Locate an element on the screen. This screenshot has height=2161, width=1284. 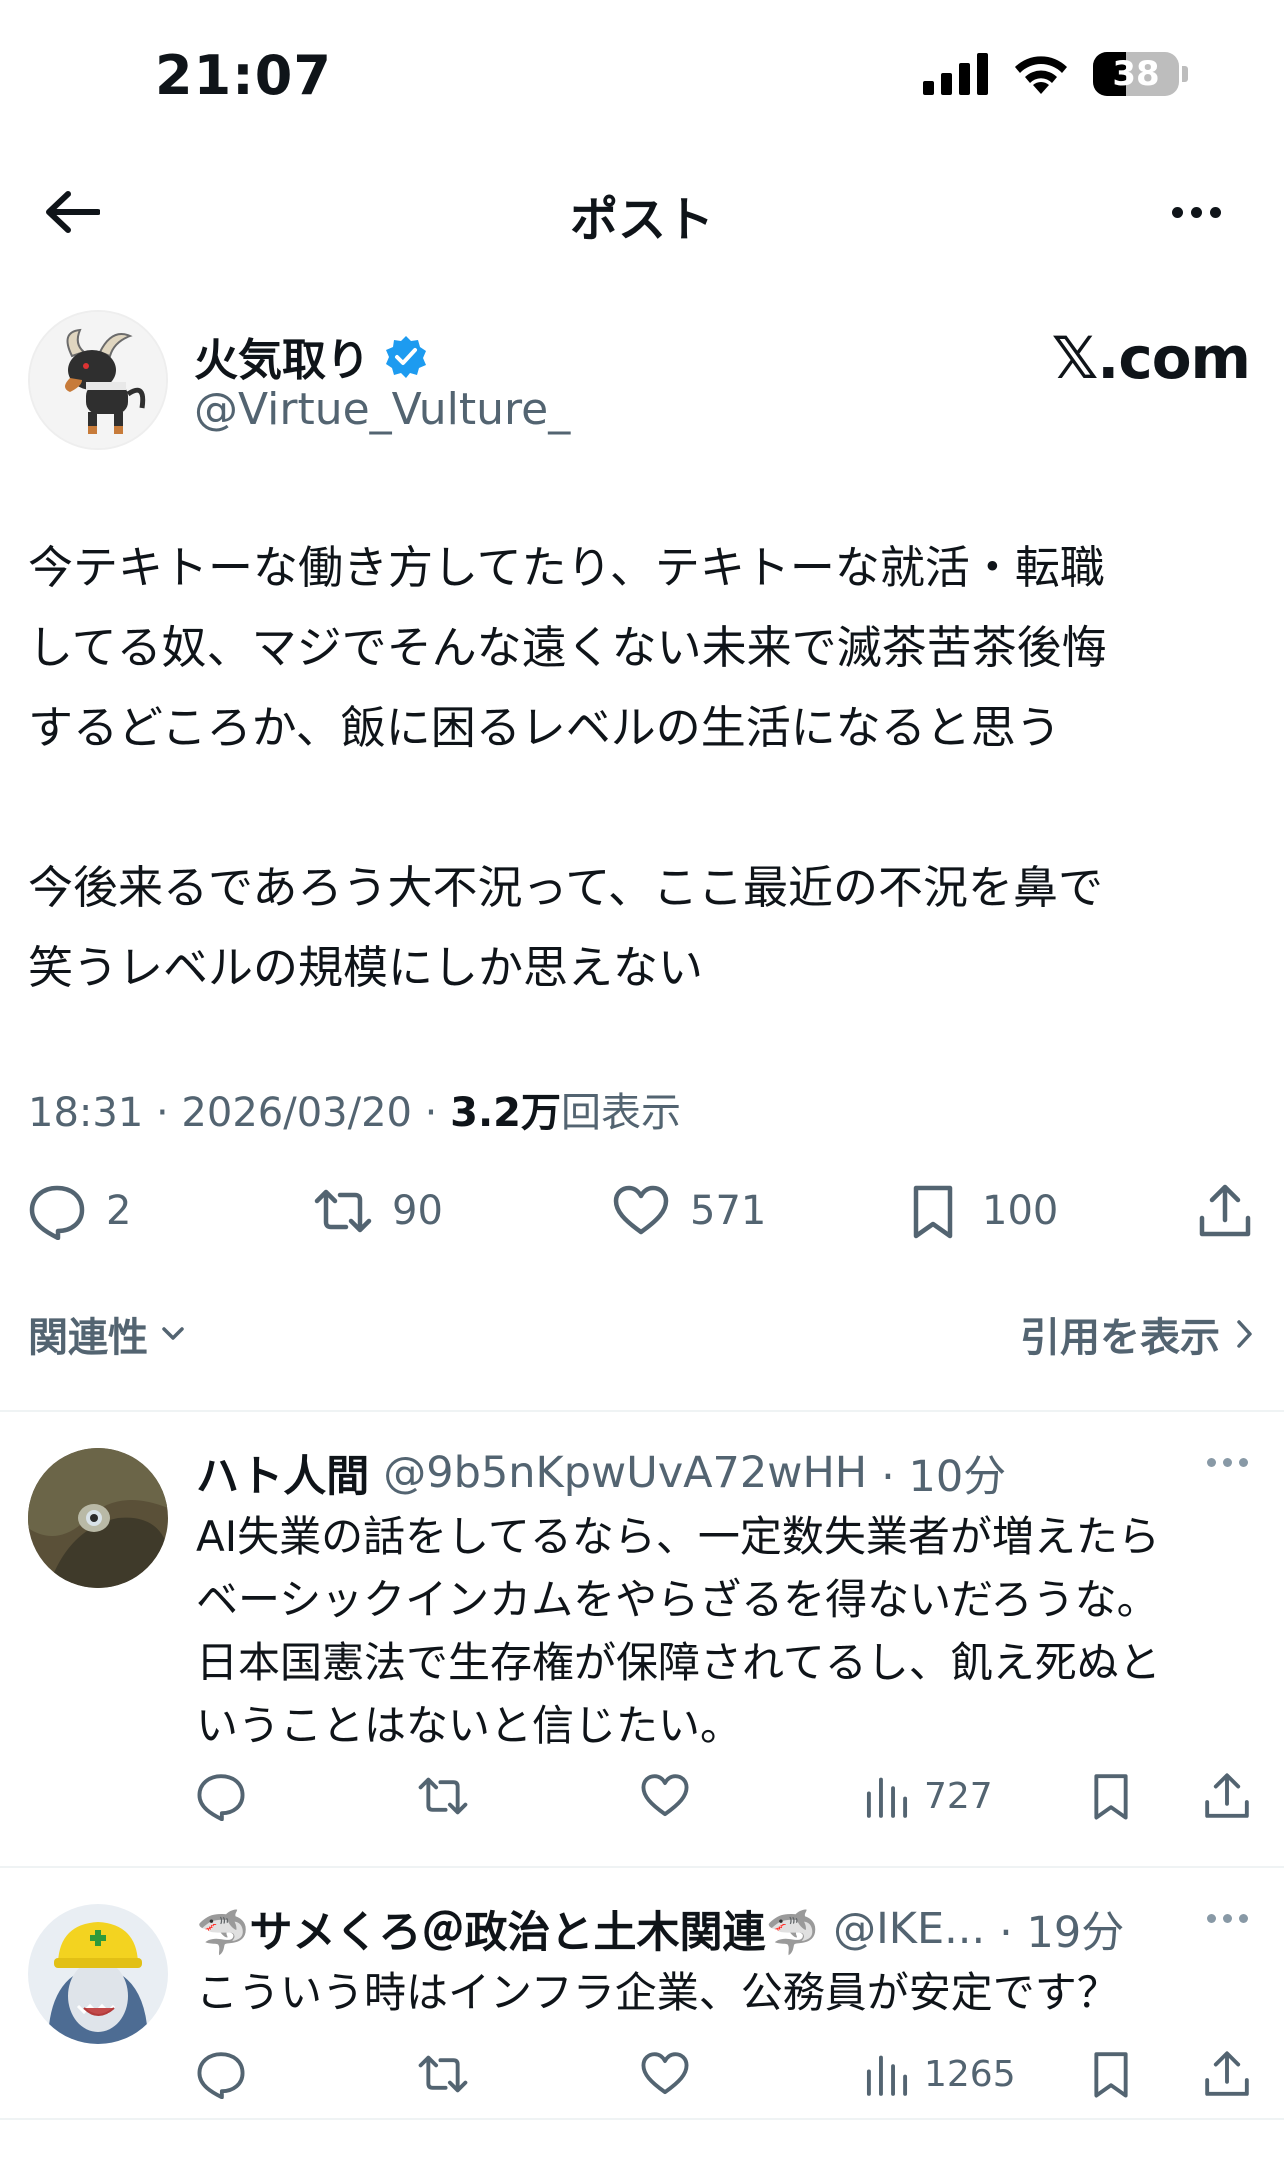
like-button: 571 is located at coordinates (689, 1211).